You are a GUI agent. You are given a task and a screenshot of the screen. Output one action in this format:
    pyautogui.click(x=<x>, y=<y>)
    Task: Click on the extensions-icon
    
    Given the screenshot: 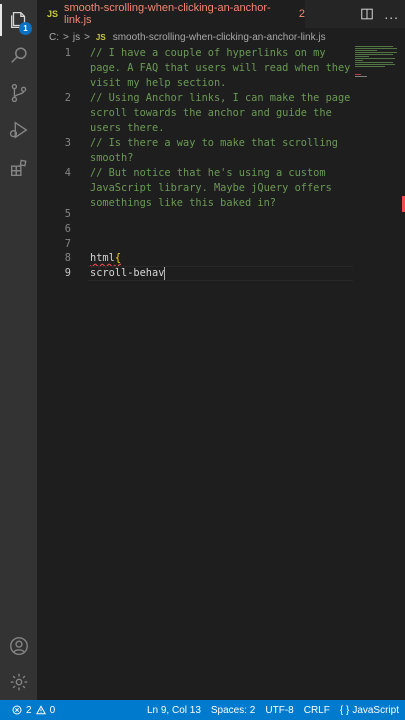 What is the action you would take?
    pyautogui.click(x=18, y=168)
    